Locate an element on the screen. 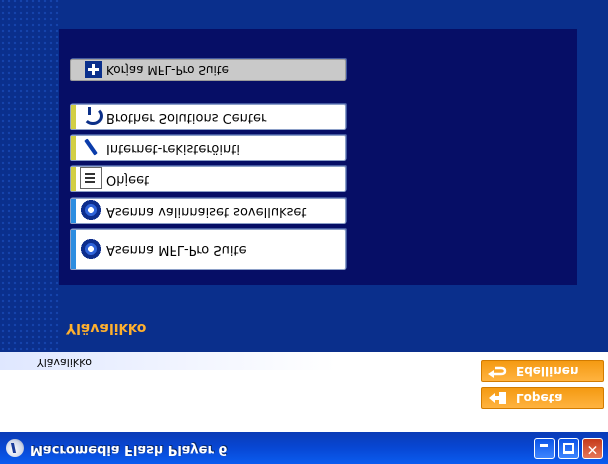 The height and width of the screenshot is (464, 608). phone-icon is located at coordinates (91, 116).